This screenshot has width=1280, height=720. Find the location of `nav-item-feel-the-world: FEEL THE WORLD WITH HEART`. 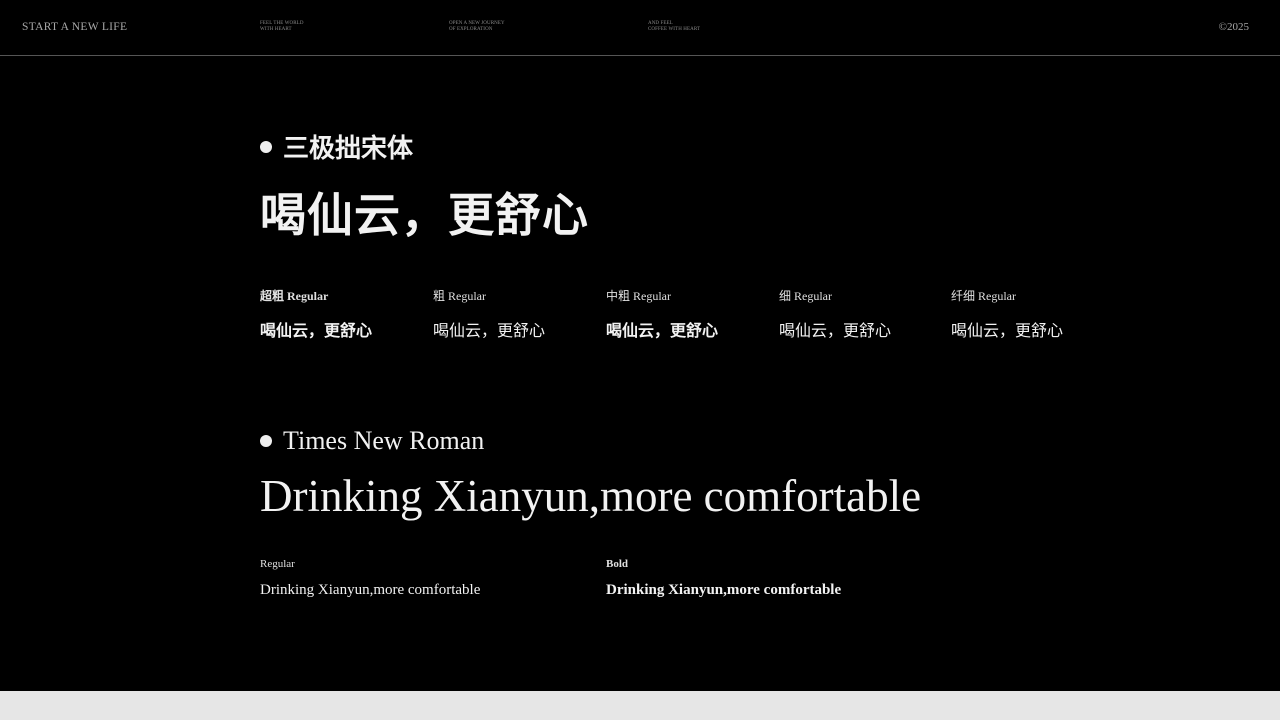

nav-item-feel-the-world: FEEL THE WORLD WITH HEART is located at coordinates (282, 27).